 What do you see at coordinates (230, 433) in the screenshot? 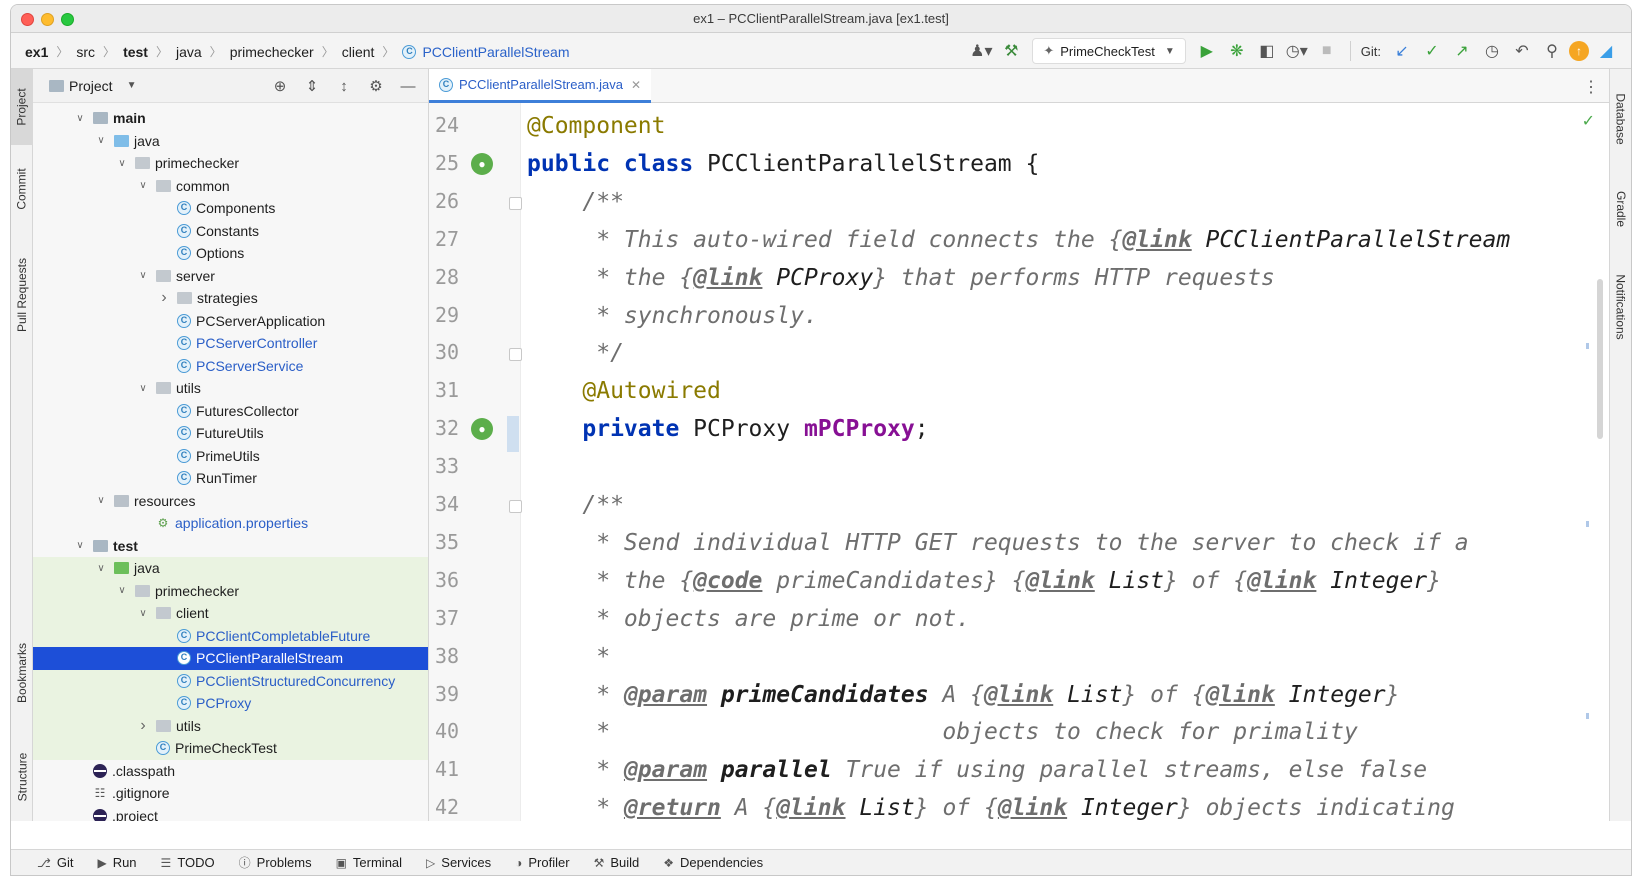
I see `tree-item-class: C FutureUtils` at bounding box center [230, 433].